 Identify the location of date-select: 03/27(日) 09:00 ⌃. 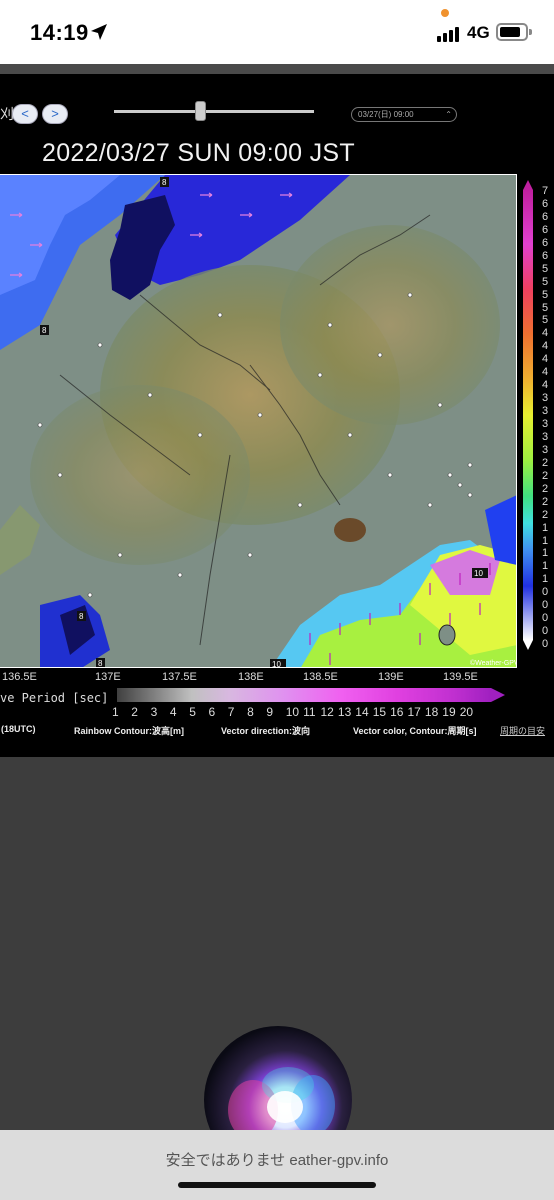
(404, 114).